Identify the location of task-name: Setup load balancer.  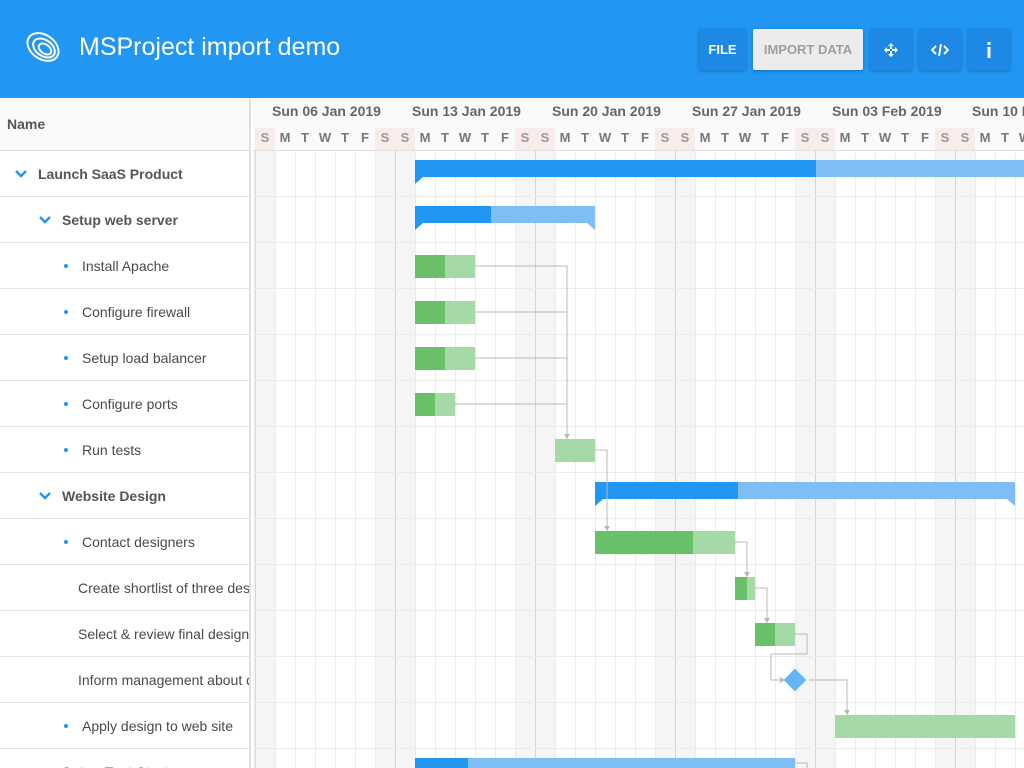
(144, 357).